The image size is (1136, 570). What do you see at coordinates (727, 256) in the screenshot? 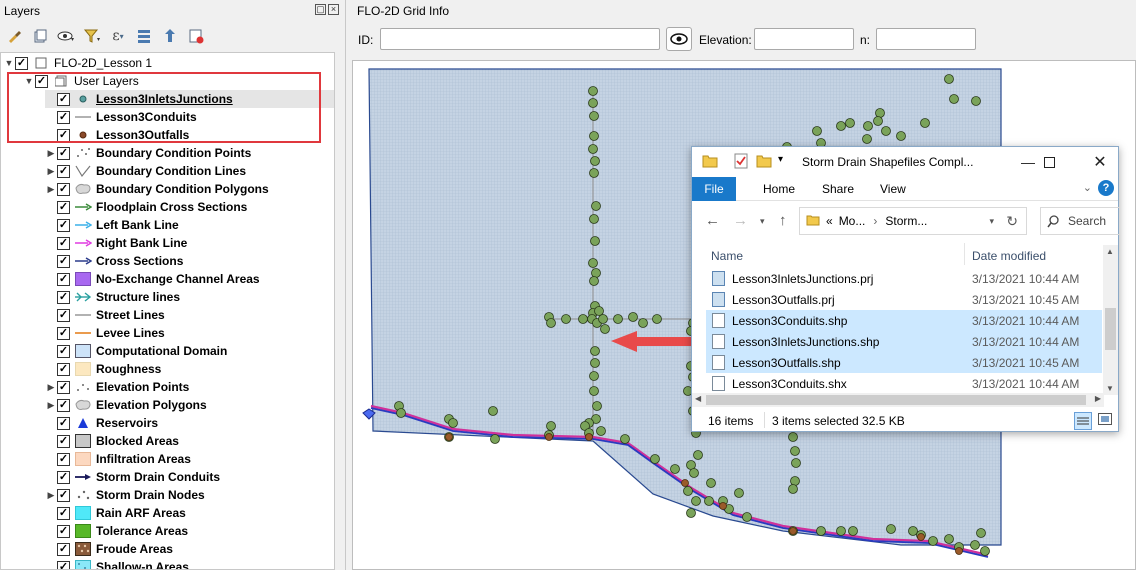
I see `column-name: Name` at bounding box center [727, 256].